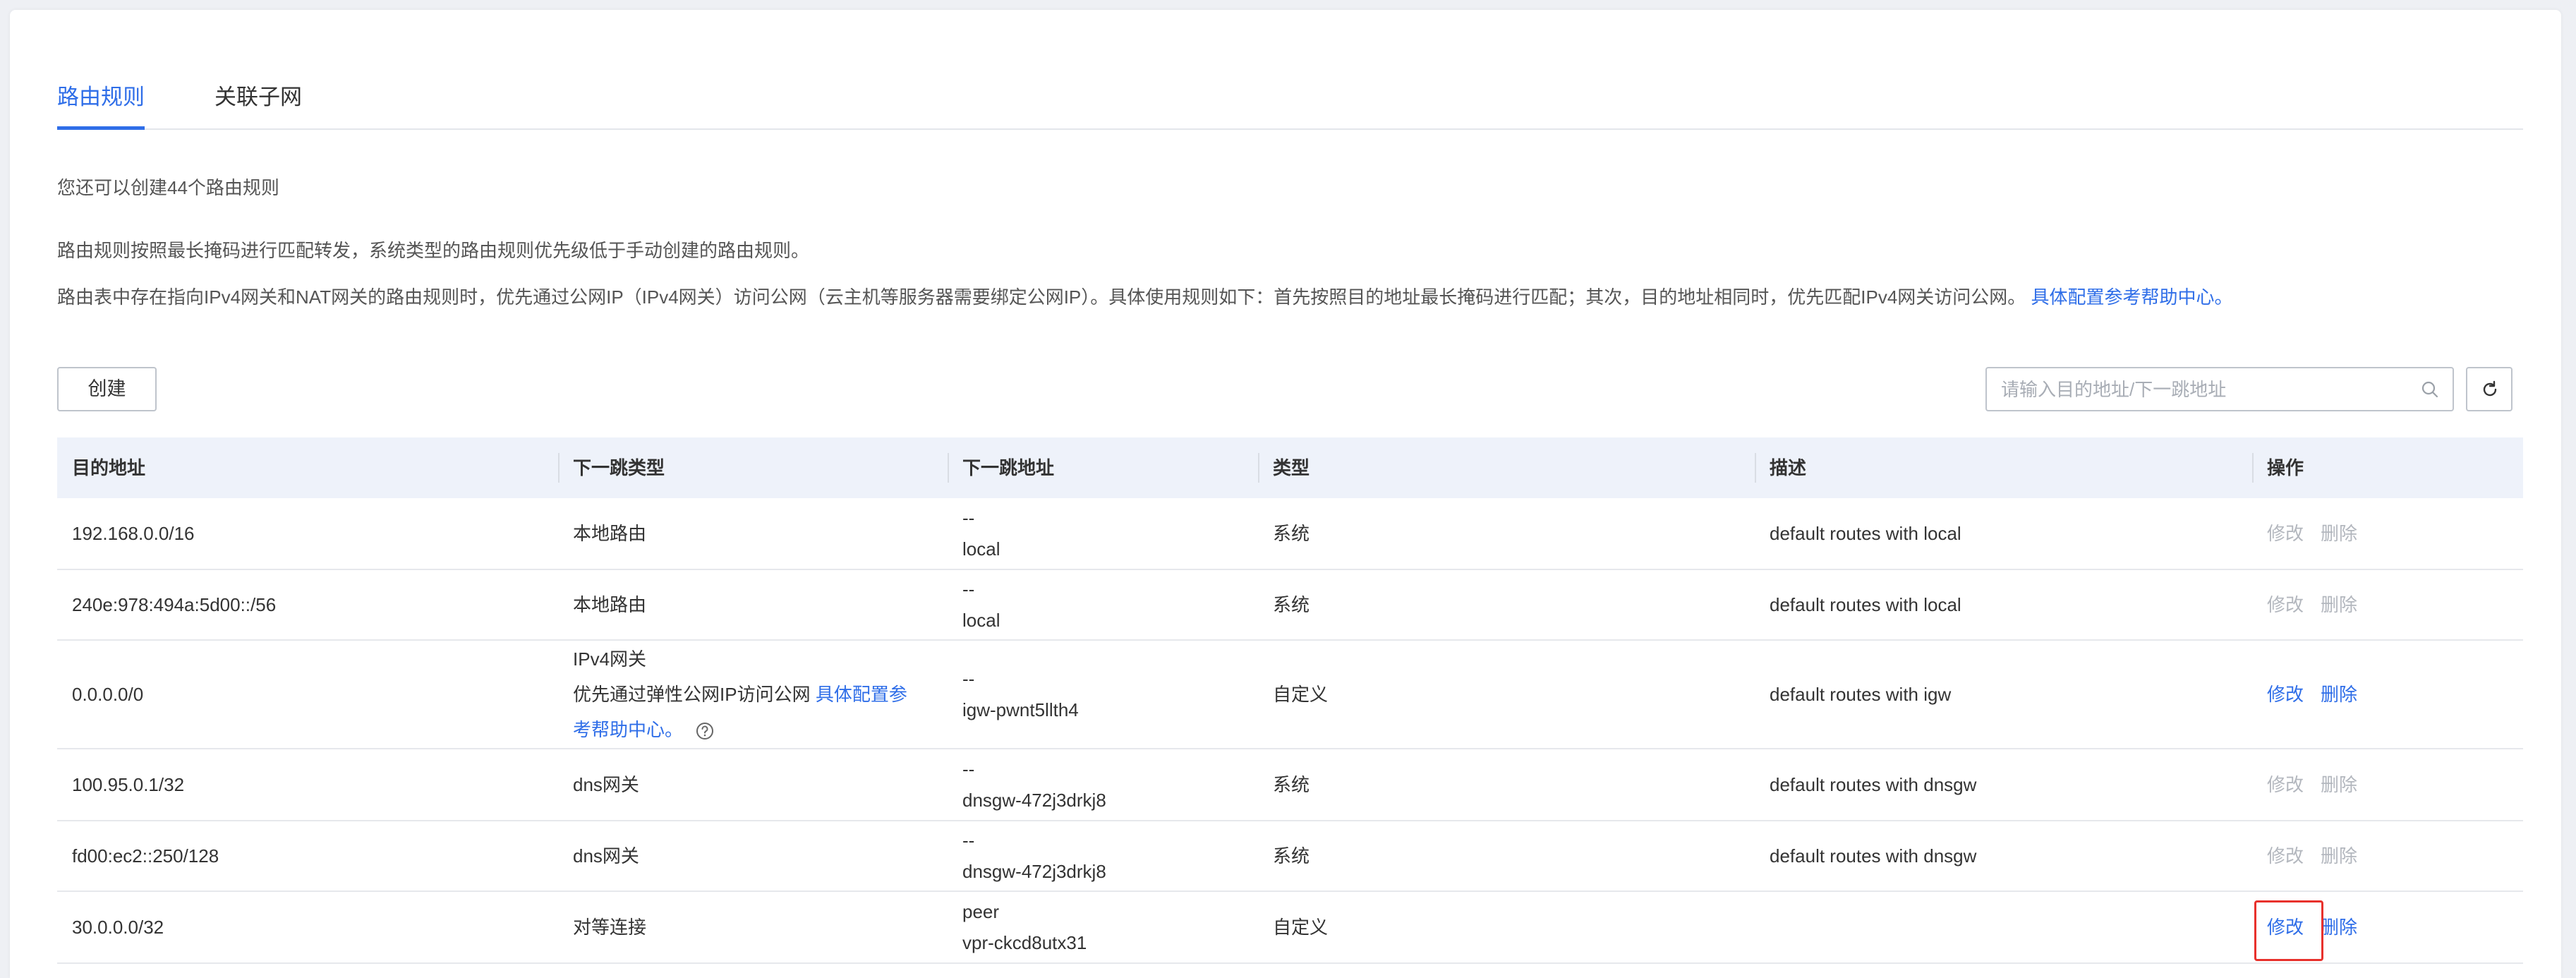 Image resolution: width=2576 pixels, height=978 pixels. What do you see at coordinates (2388, 467) in the screenshot?
I see `header-actions: 操作` at bounding box center [2388, 467].